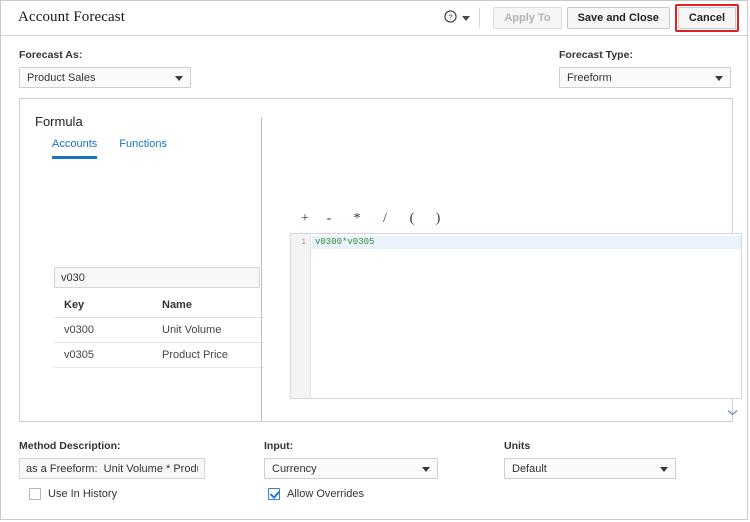  I want to click on column-header-name: Name, so click(208, 305).